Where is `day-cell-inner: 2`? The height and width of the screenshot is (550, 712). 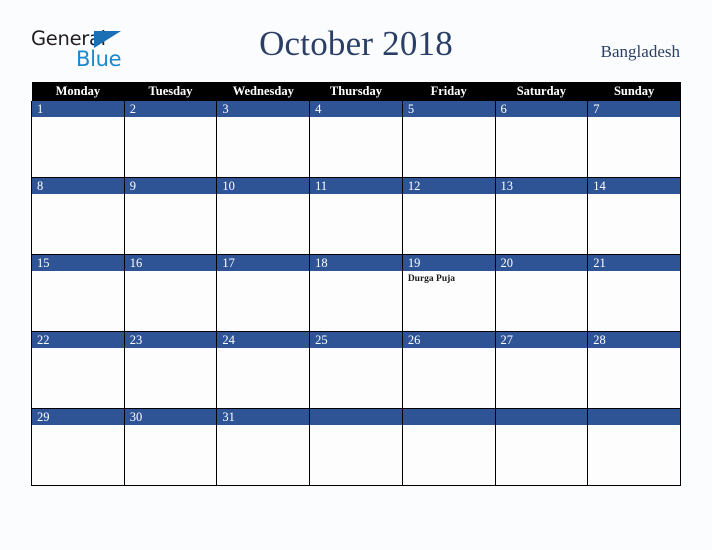 day-cell-inner: 2 is located at coordinates (170, 139).